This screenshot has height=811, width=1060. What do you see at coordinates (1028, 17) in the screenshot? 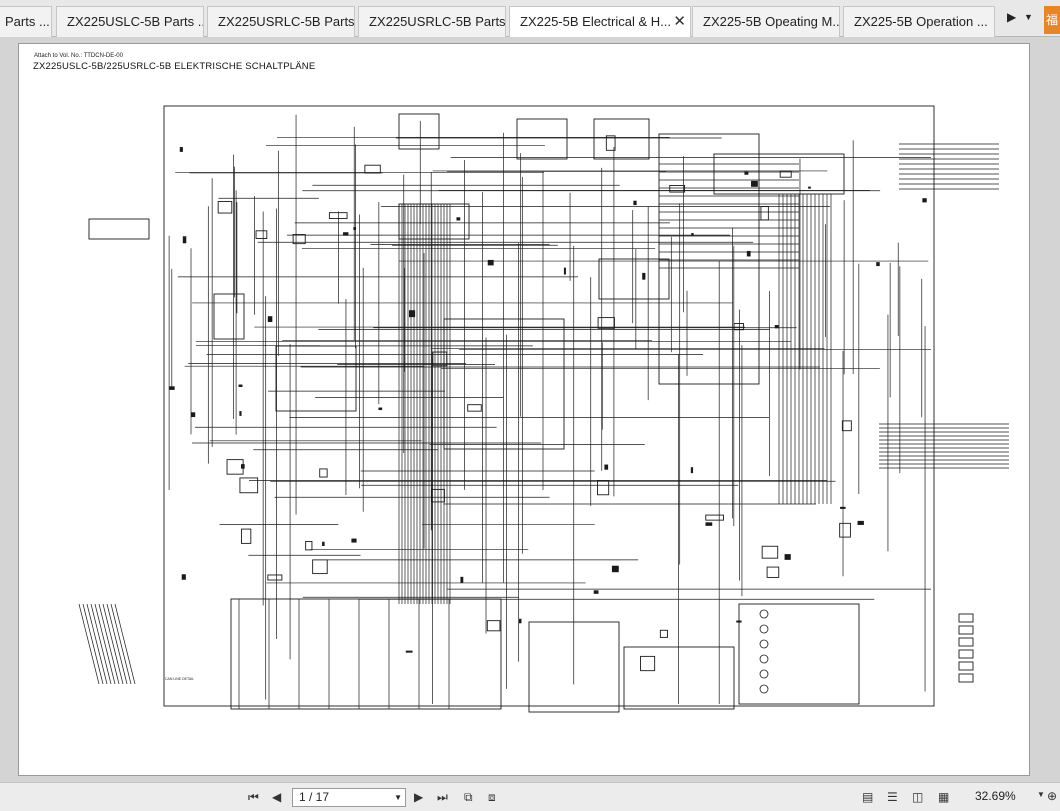
I see `tab-list-icon: ▼` at bounding box center [1028, 17].